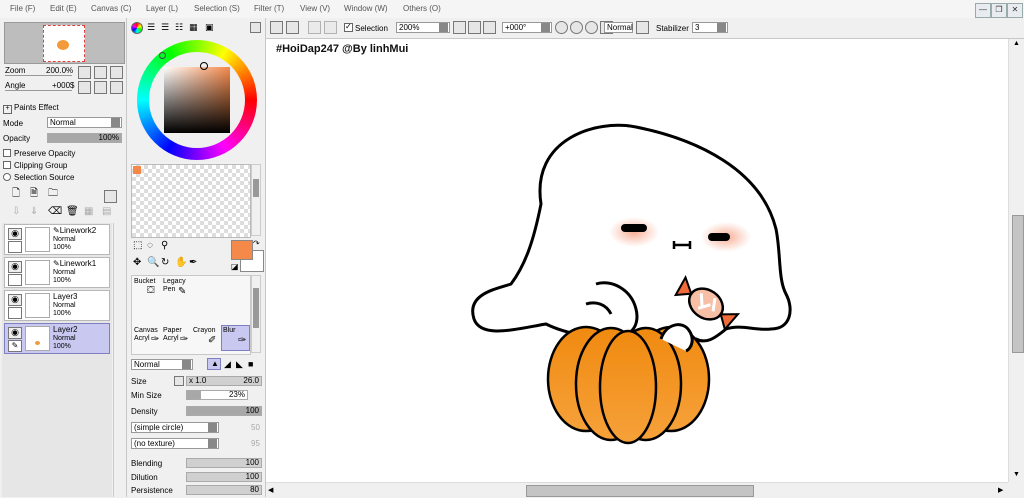 Image resolution: width=1024 pixels, height=498 pixels. I want to click on layer-list-scrollbar, so click(118, 360).